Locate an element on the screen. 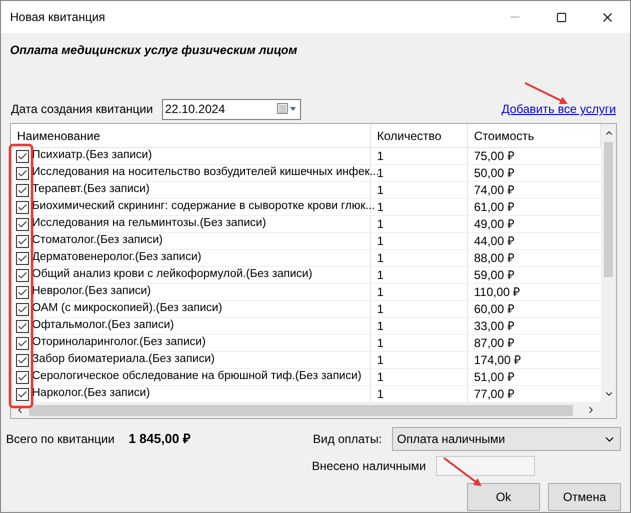  calendar-dropdown-icon is located at coordinates (286, 109).